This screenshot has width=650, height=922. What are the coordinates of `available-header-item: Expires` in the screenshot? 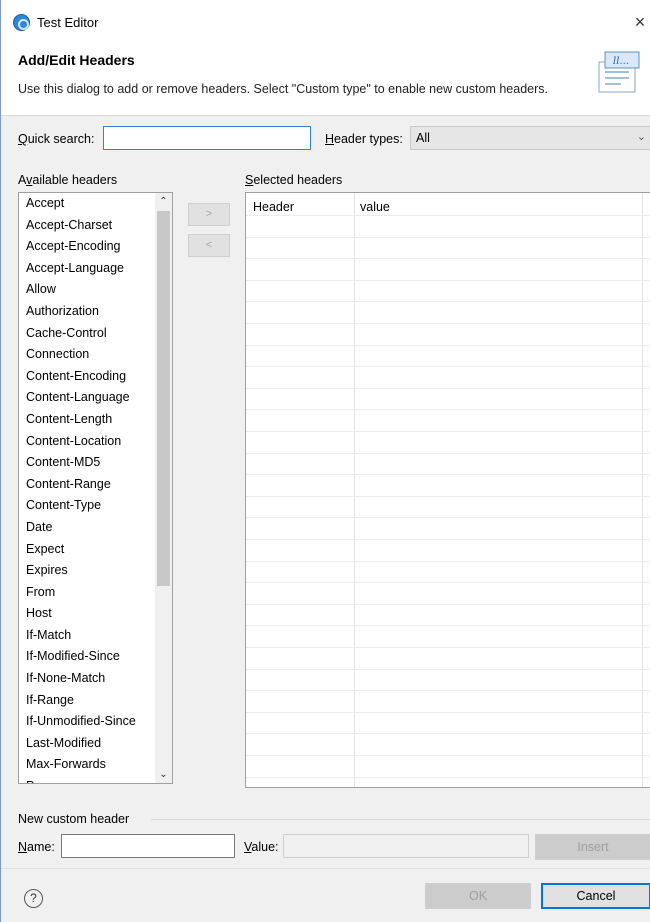 It's located at (87, 571).